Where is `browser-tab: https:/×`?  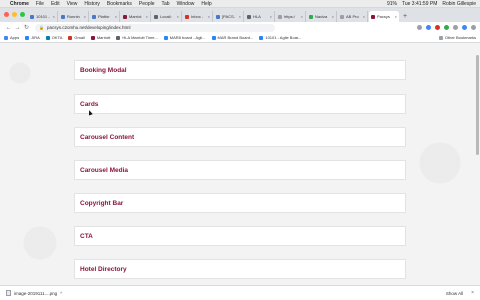
browser-tab: https:/× is located at coordinates (291, 16).